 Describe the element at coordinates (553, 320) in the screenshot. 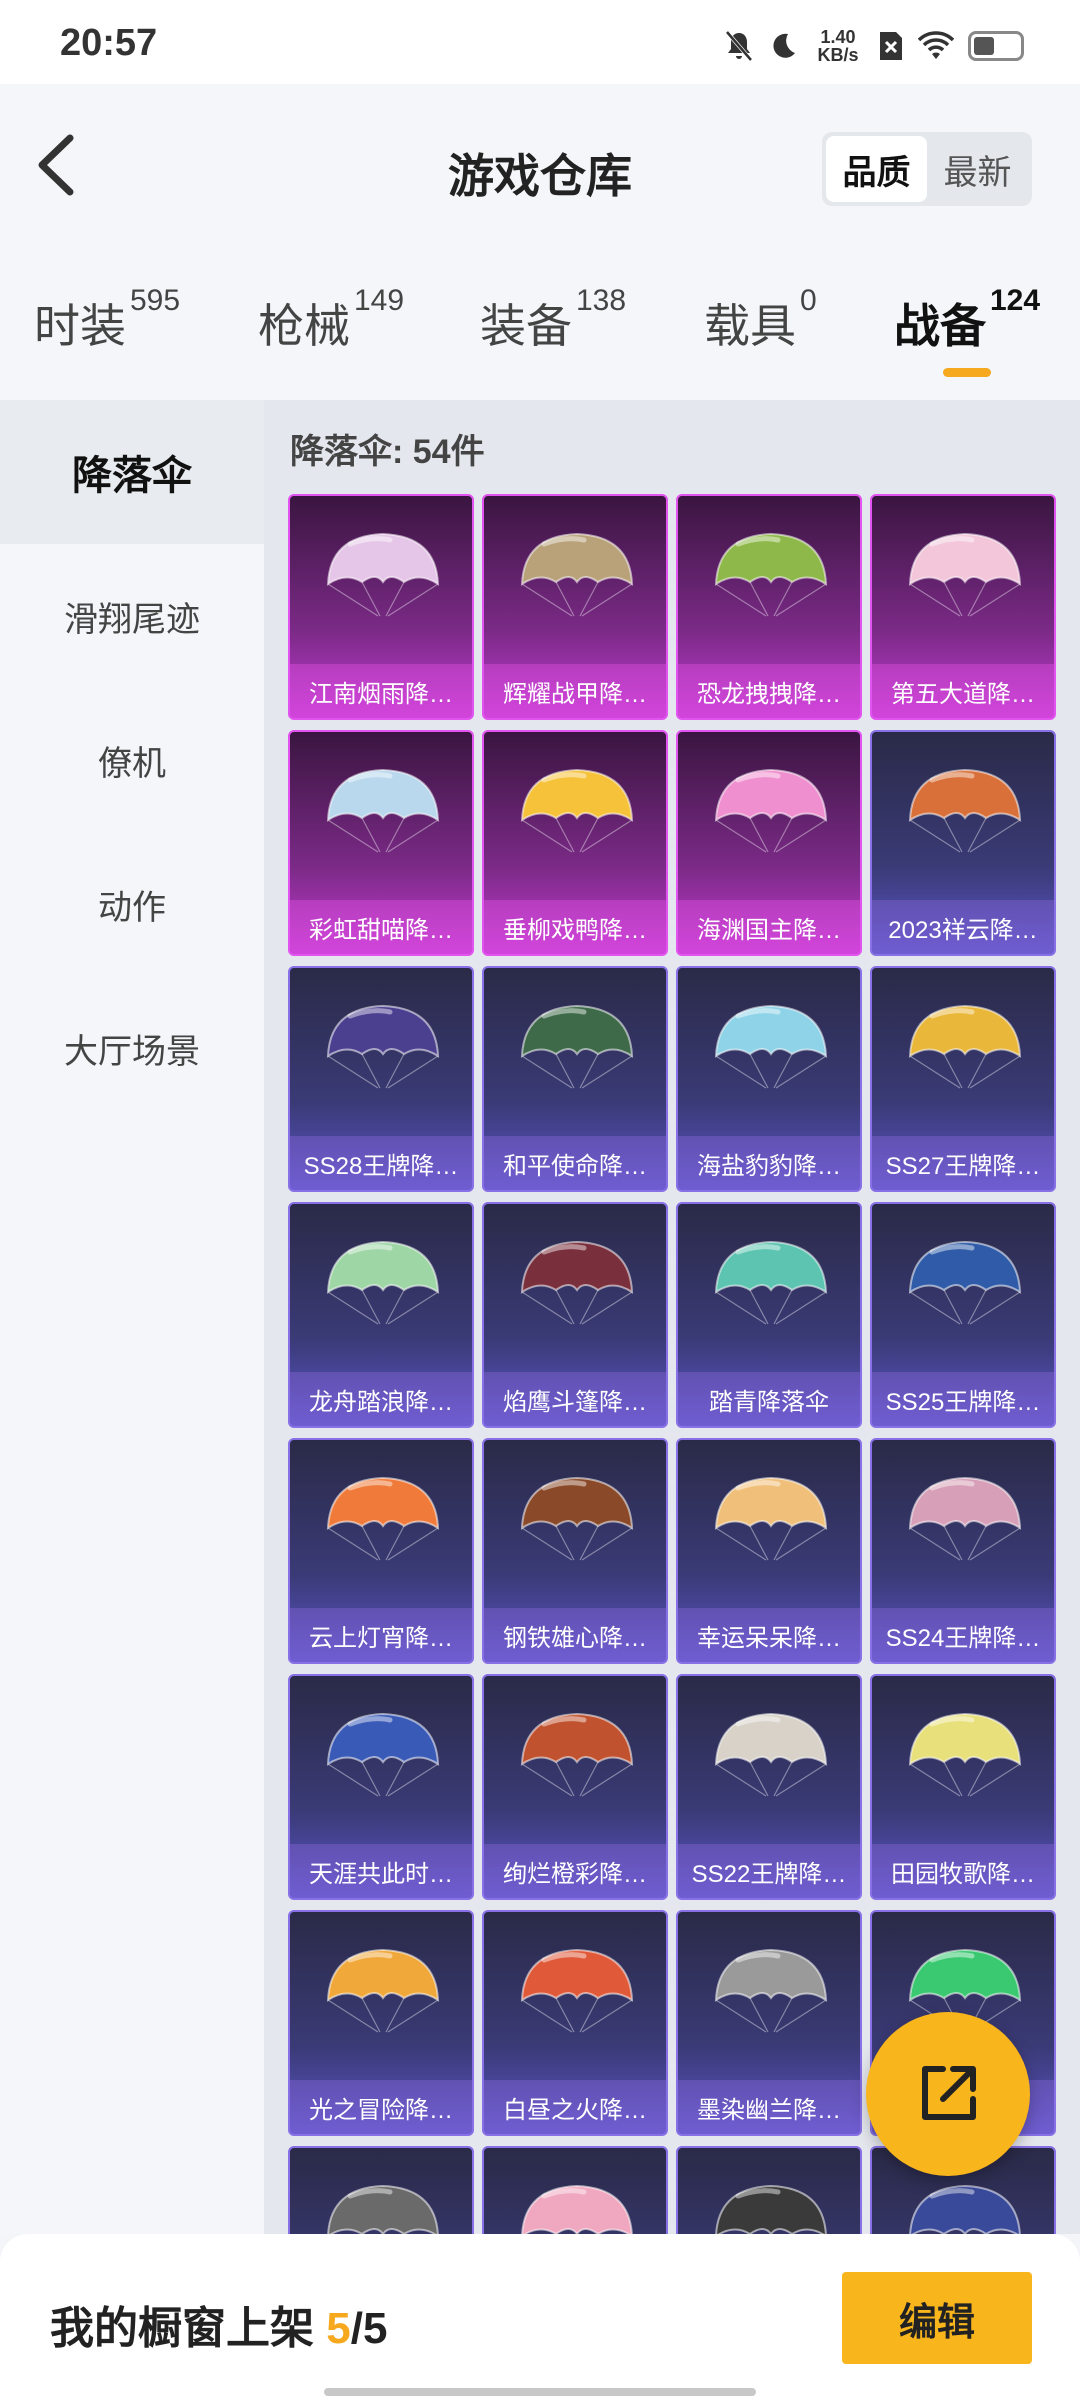

I see `tab-equipment: 装备 138` at that location.